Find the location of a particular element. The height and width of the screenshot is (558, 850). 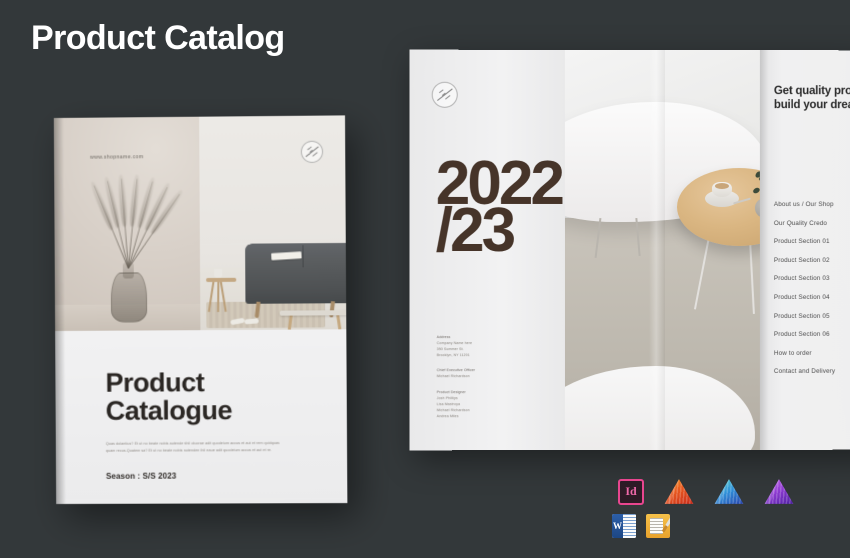

compatible-apps-row-2: W is located at coordinates (641, 526).